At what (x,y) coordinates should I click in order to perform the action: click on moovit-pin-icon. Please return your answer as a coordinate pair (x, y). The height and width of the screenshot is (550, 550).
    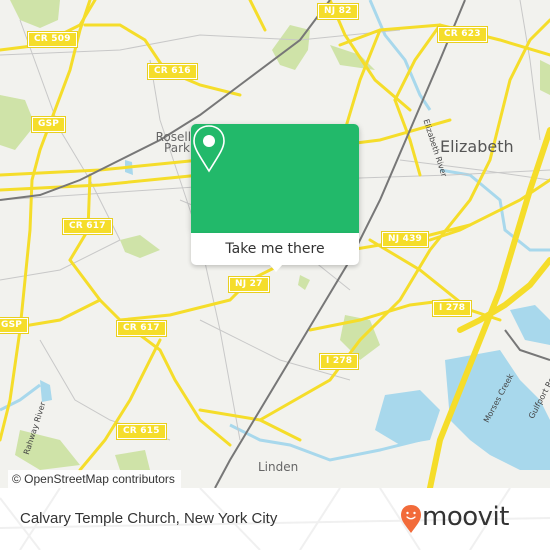
    Looking at the image, I should click on (411, 519).